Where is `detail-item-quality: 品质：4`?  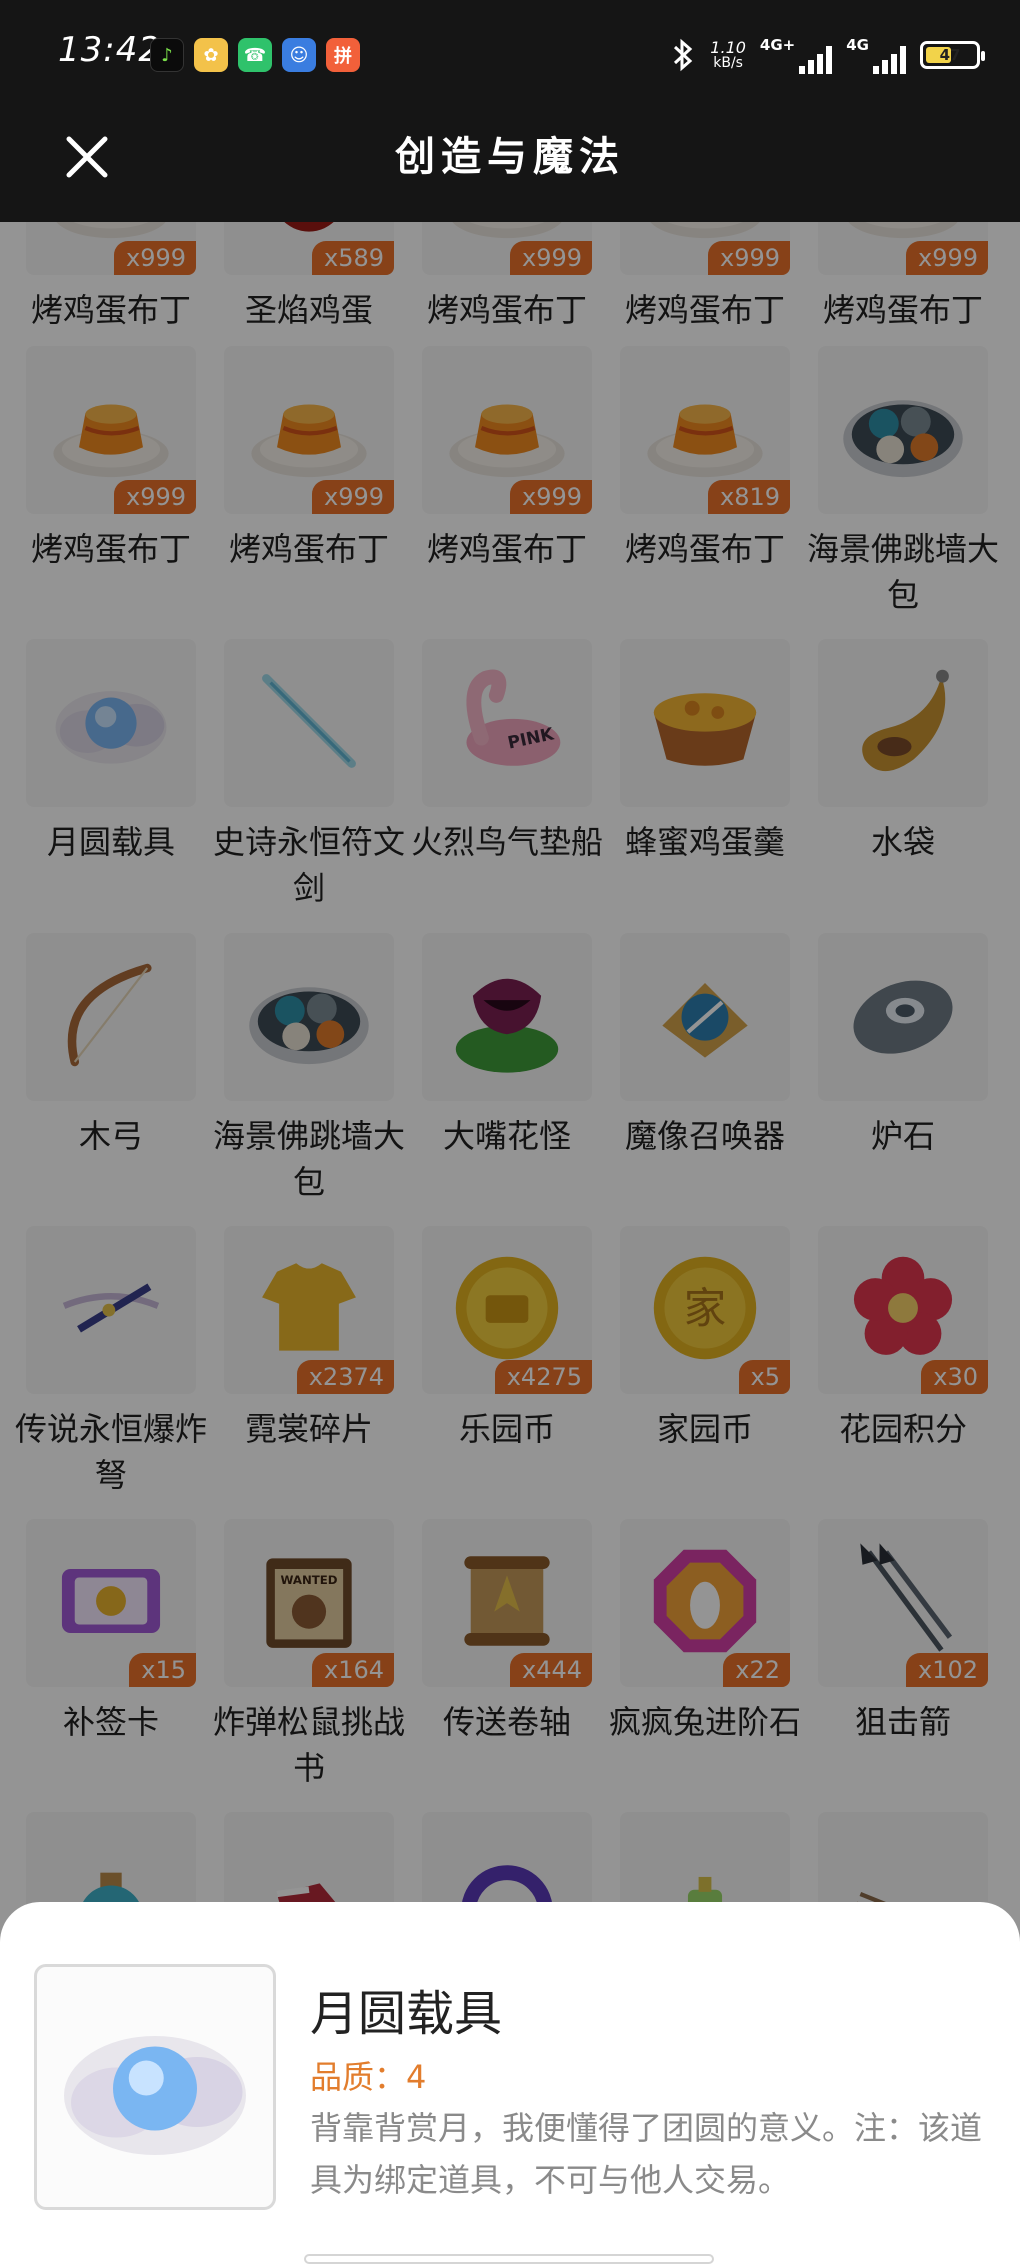
detail-item-quality: 品质：4 is located at coordinates (368, 2077).